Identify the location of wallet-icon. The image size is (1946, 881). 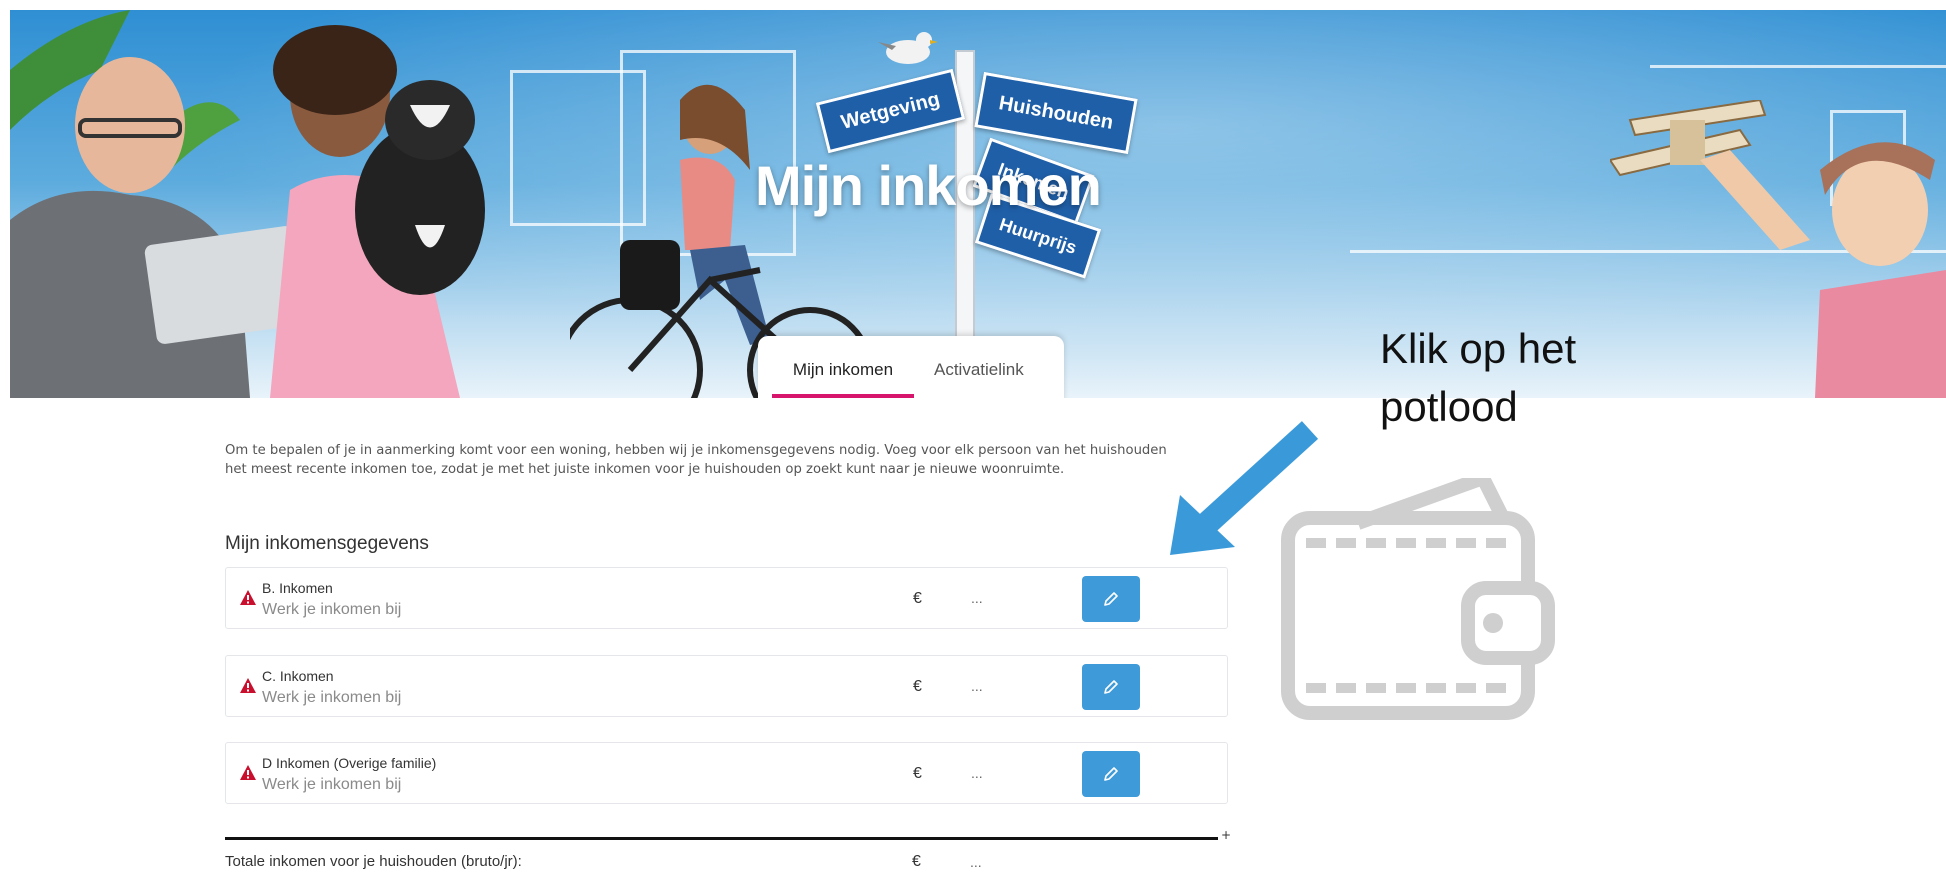
(1418, 599).